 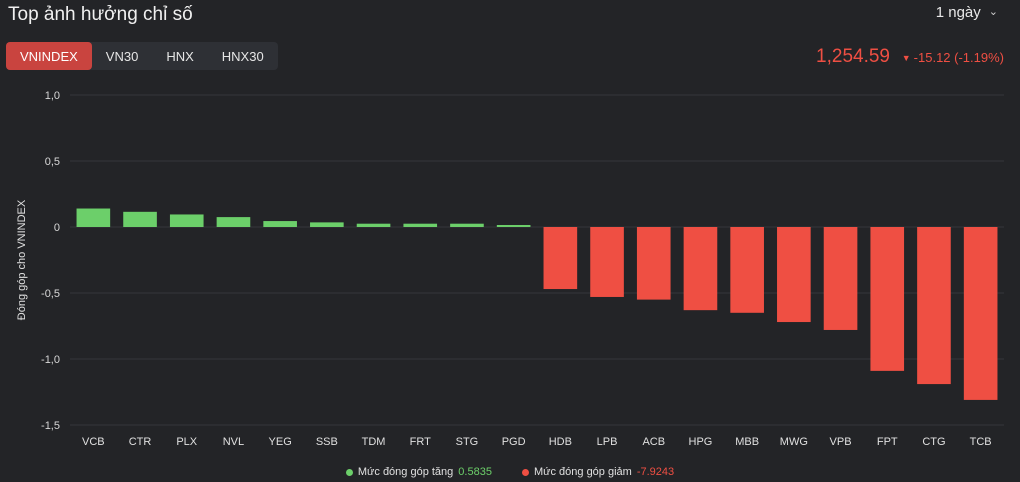 What do you see at coordinates (560, 442) in the screenshot?
I see `x-tick-label: HDB` at bounding box center [560, 442].